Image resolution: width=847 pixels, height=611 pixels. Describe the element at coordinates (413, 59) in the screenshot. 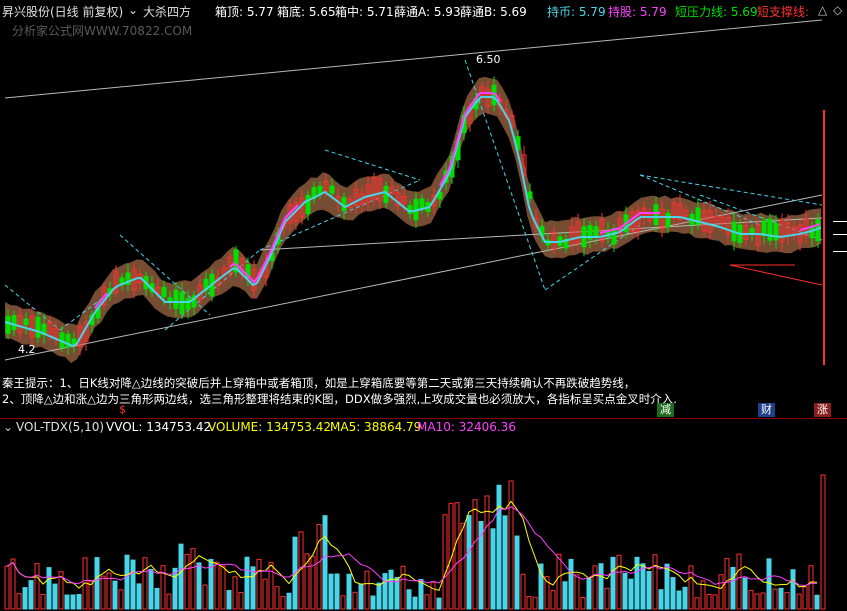

I see `channel-upper-line` at that location.